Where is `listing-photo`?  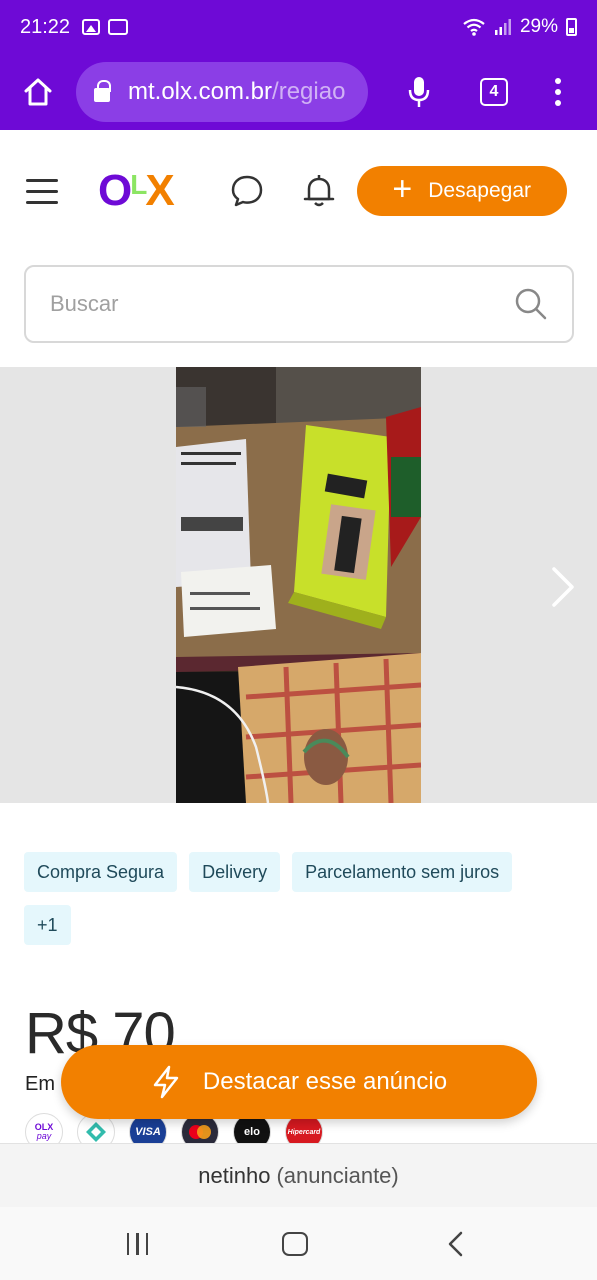 listing-photo is located at coordinates (298, 585).